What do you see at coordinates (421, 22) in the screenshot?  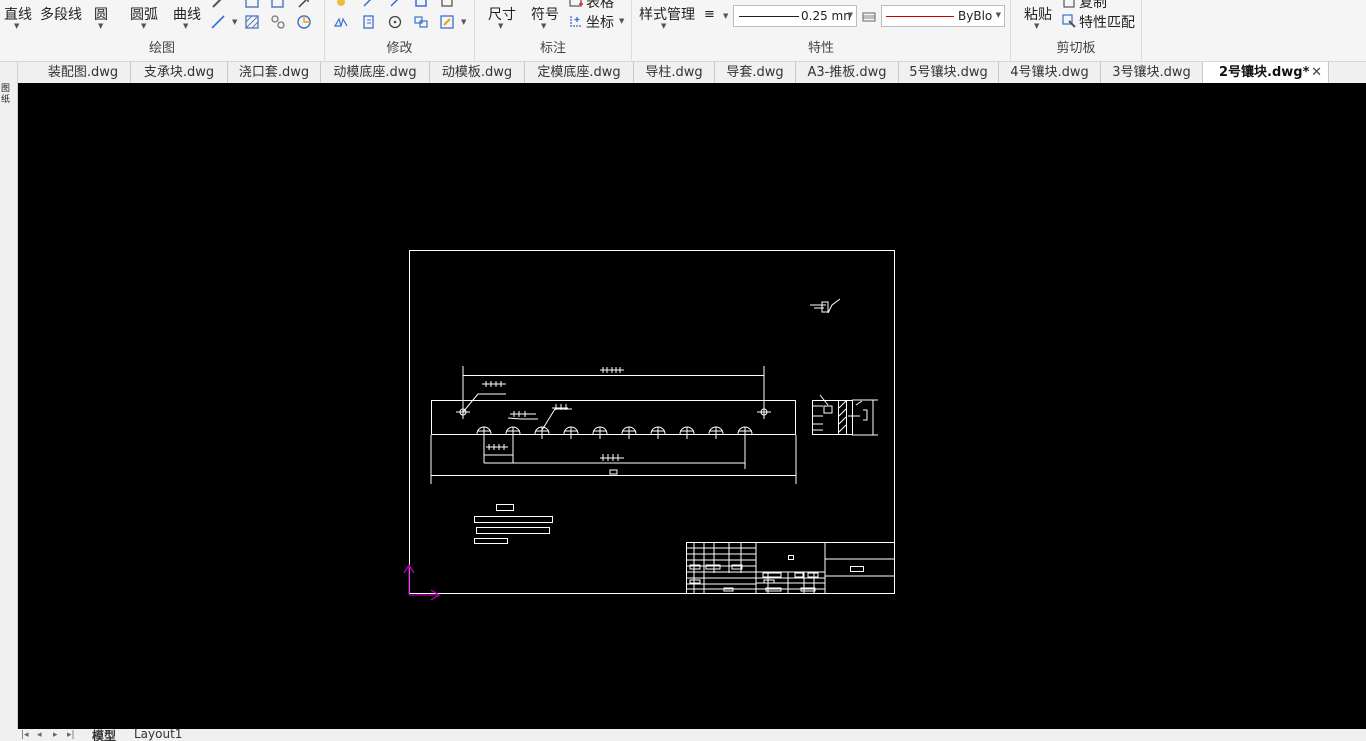 I see `array-icon` at bounding box center [421, 22].